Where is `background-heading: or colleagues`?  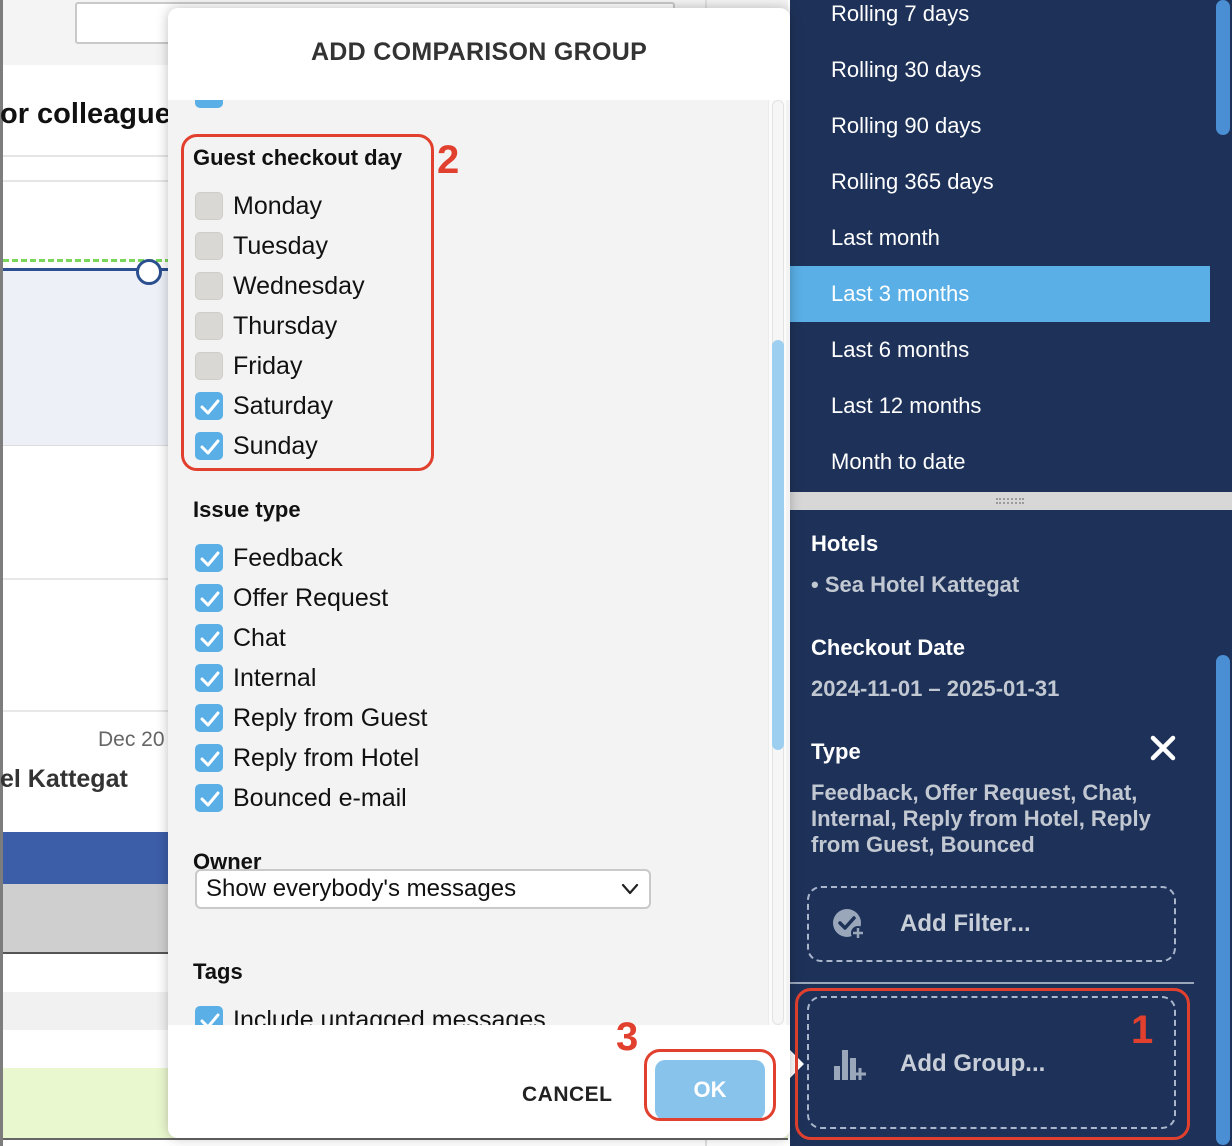
background-heading: or colleagues is located at coordinates (93, 114).